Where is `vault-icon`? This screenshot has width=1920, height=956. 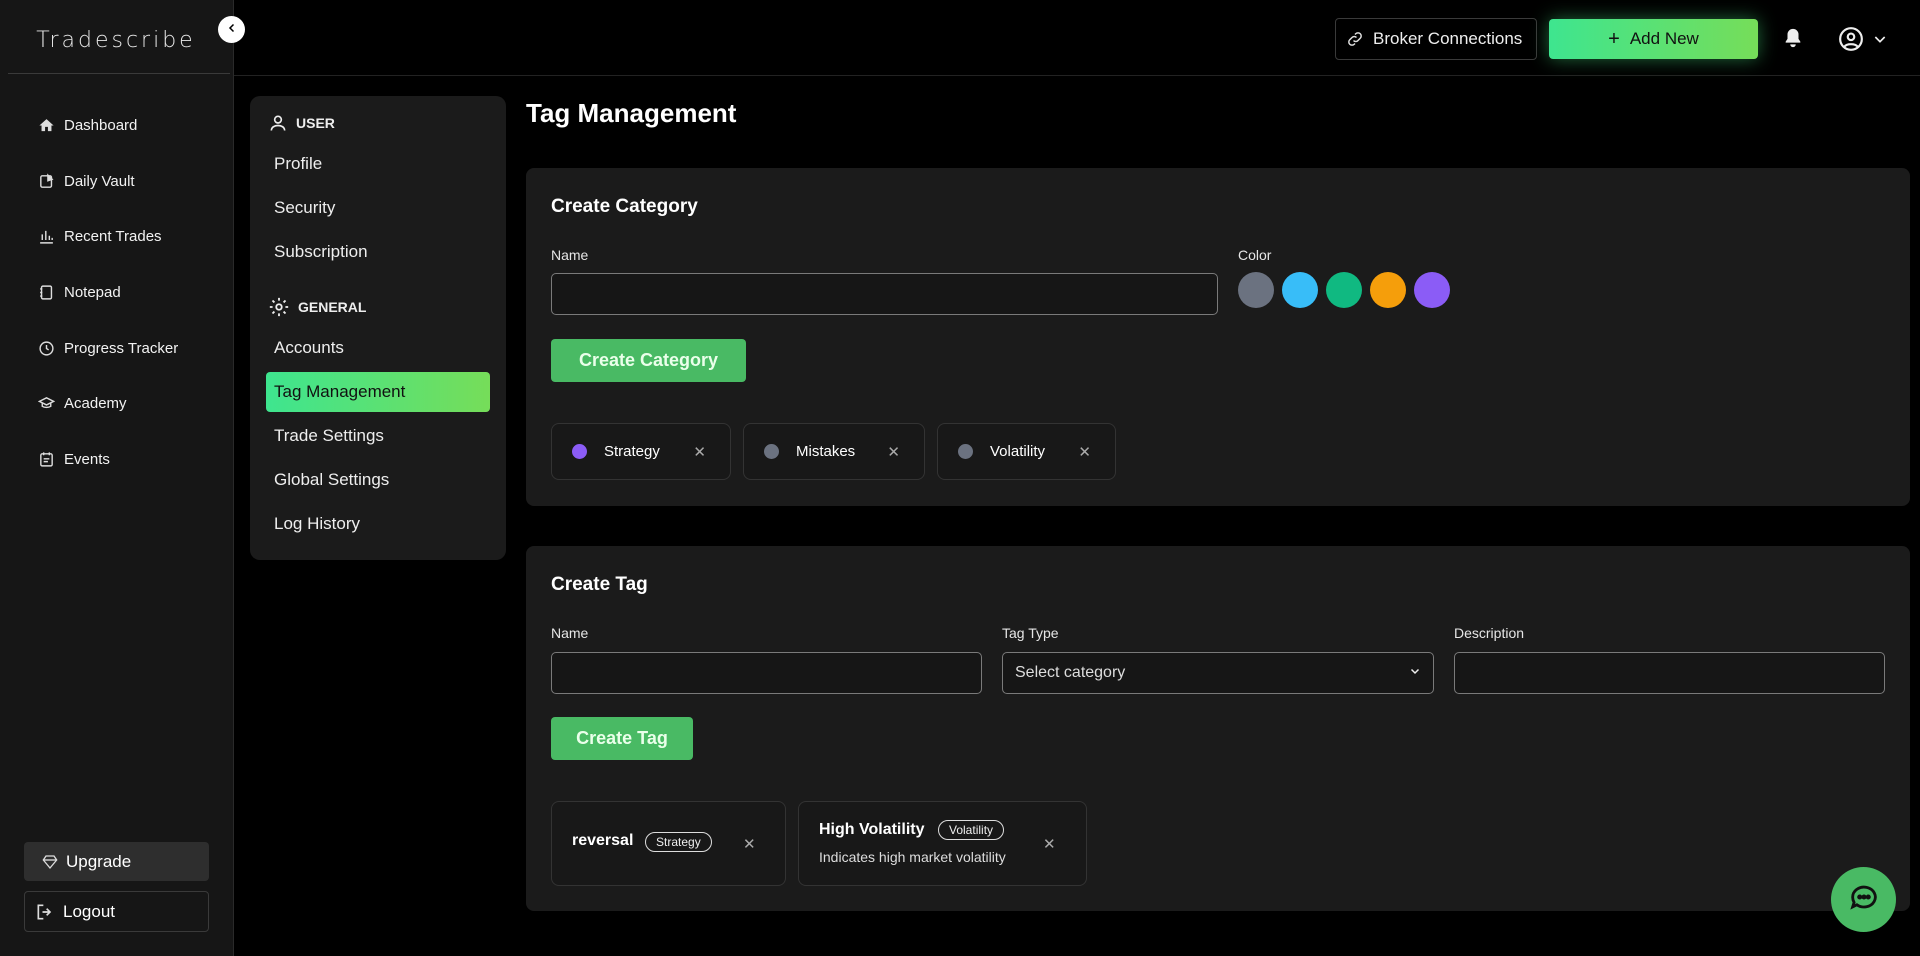
vault-icon is located at coordinates (46, 181).